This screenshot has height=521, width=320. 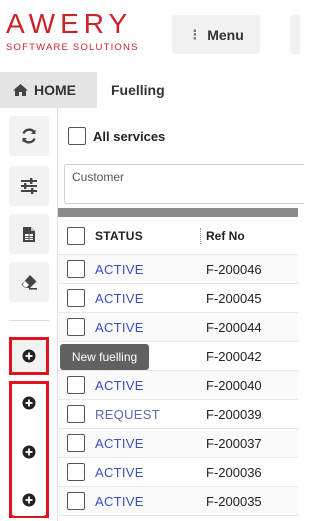 I want to click on clear-filters-button, so click(x=29, y=282).